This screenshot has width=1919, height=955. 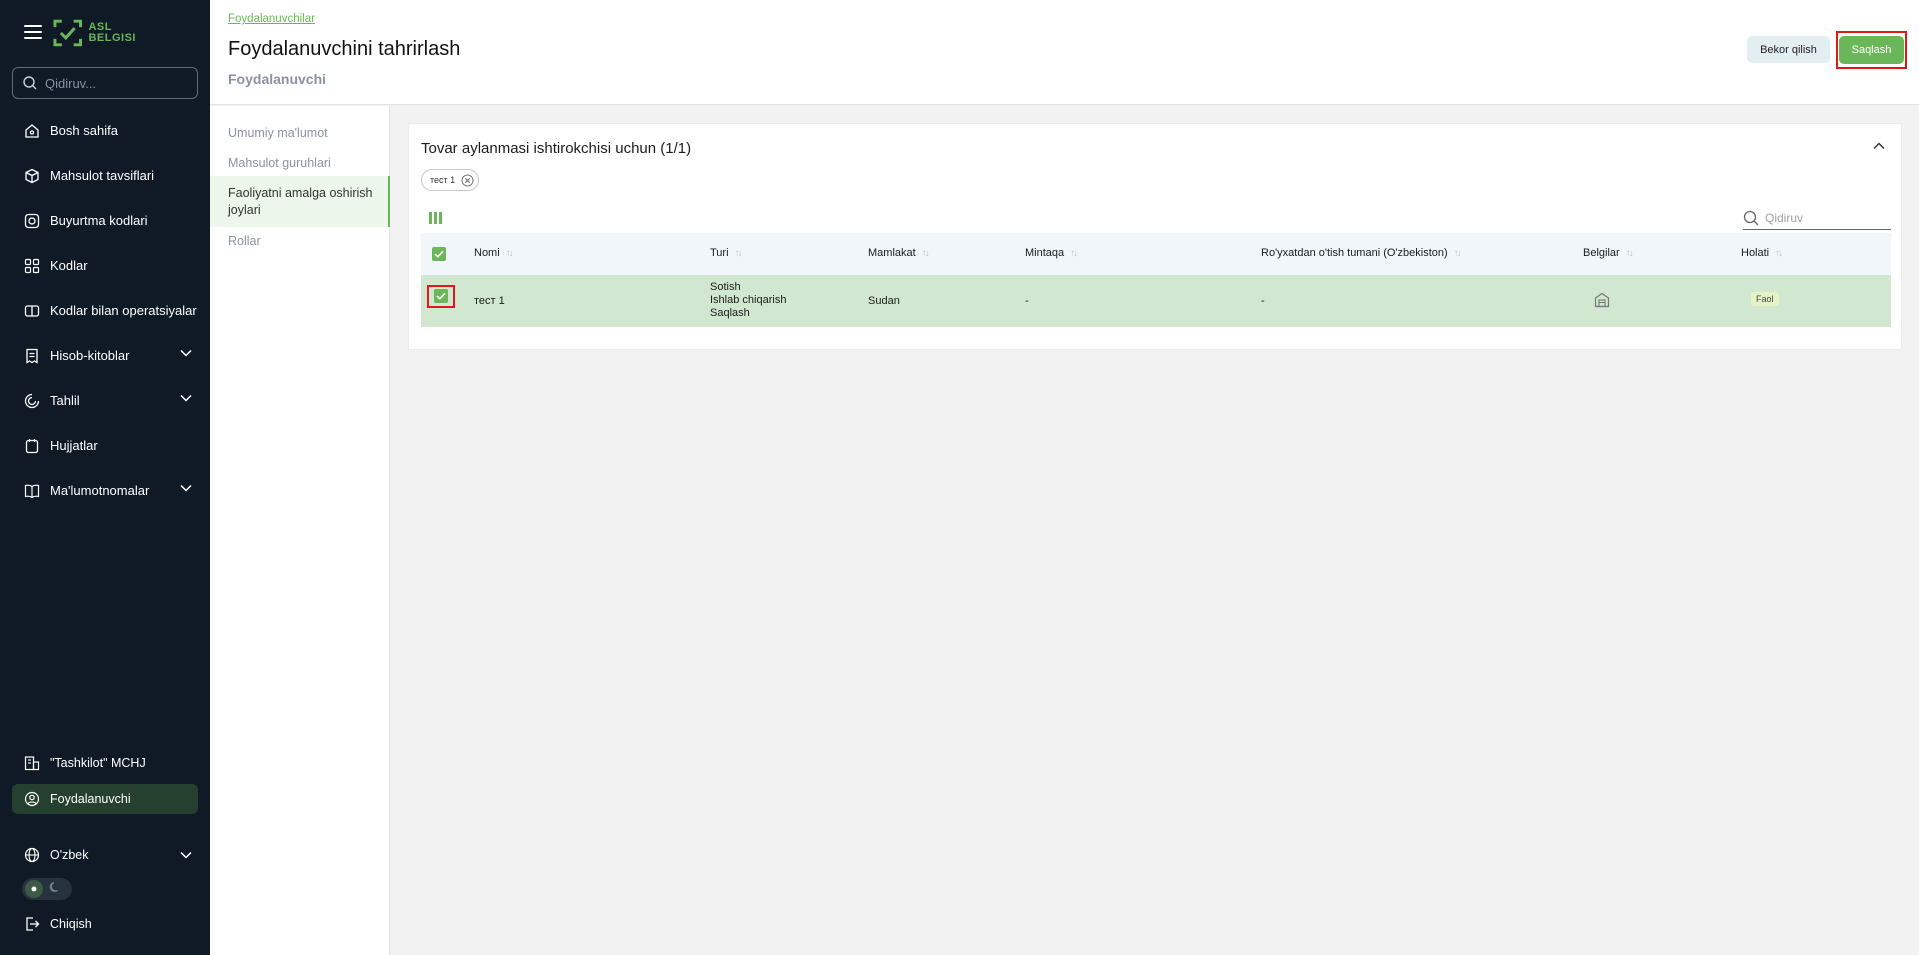 I want to click on sidebar-item-calculations: Hisob-kitoblar, so click(x=105, y=355).